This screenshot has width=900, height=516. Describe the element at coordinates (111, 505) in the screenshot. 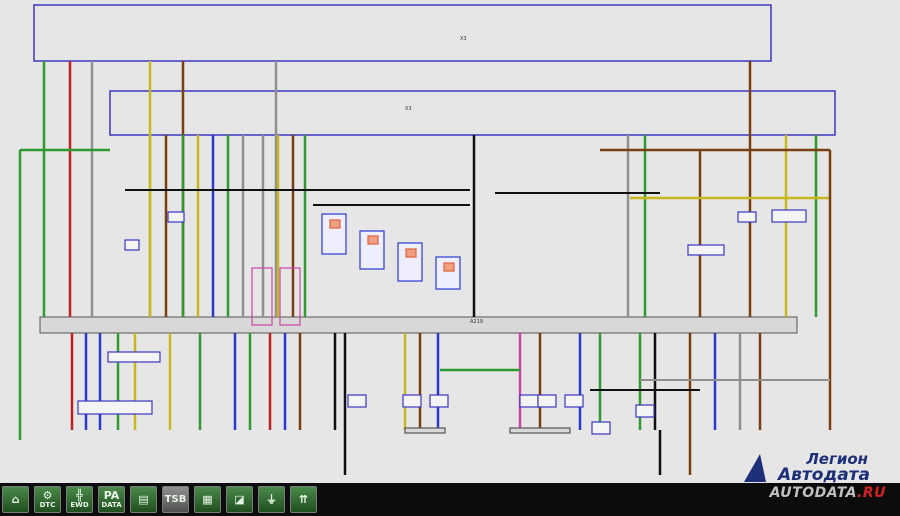

I see `pa-data-label: DATA` at that location.